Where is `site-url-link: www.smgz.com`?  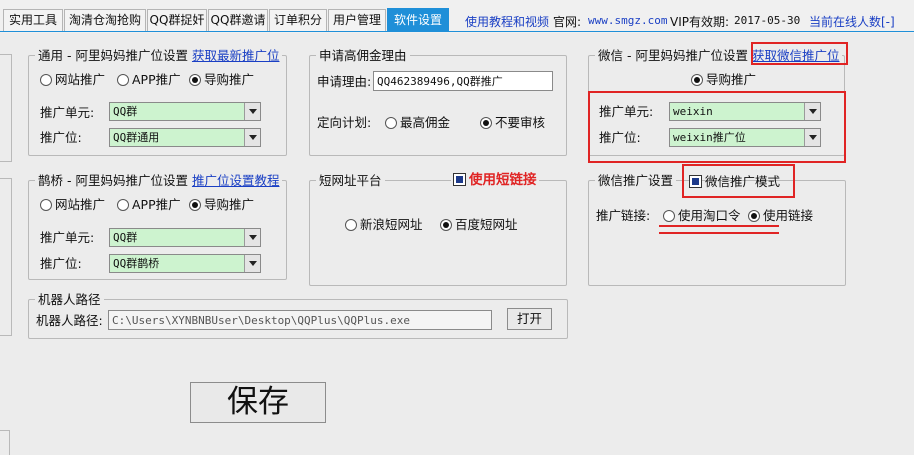 site-url-link: www.smgz.com is located at coordinates (627, 20).